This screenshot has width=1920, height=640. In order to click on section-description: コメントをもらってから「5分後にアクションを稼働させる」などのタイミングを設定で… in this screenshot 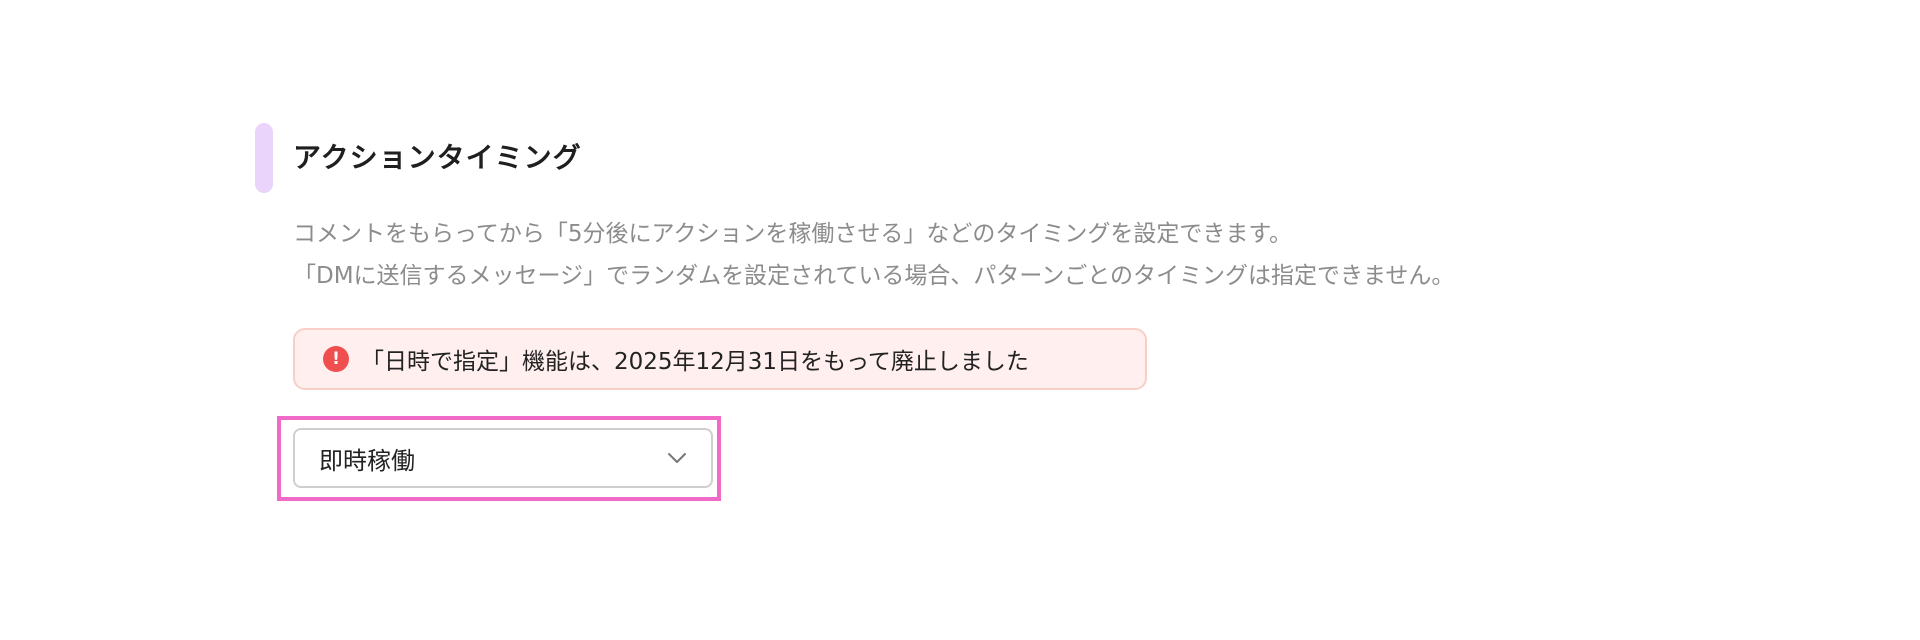, I will do `click(1023, 255)`.